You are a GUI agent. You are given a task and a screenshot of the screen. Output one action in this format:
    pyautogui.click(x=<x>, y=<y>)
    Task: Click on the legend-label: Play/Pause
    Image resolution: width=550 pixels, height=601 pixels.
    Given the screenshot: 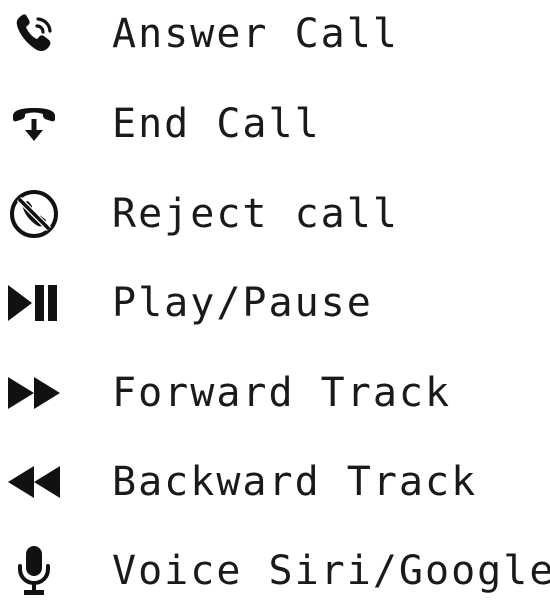 What is the action you would take?
    pyautogui.click(x=242, y=303)
    